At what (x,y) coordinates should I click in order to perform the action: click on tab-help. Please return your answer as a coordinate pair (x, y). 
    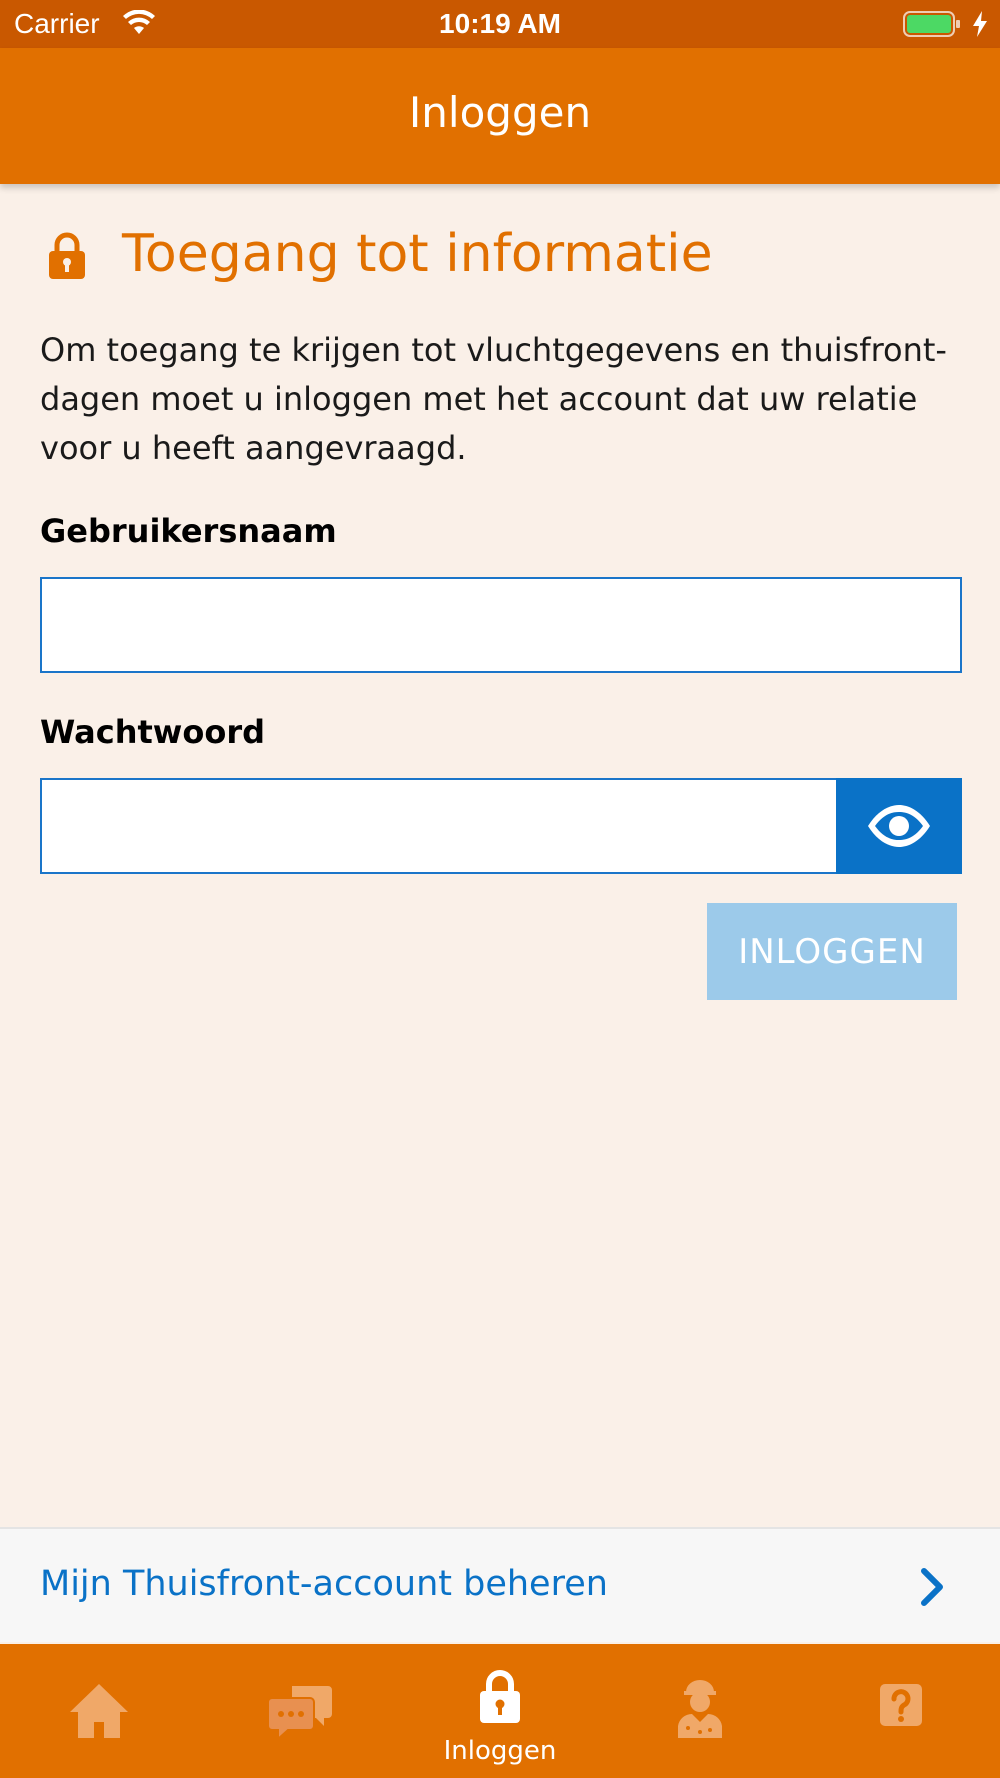
    Looking at the image, I should click on (900, 1711).